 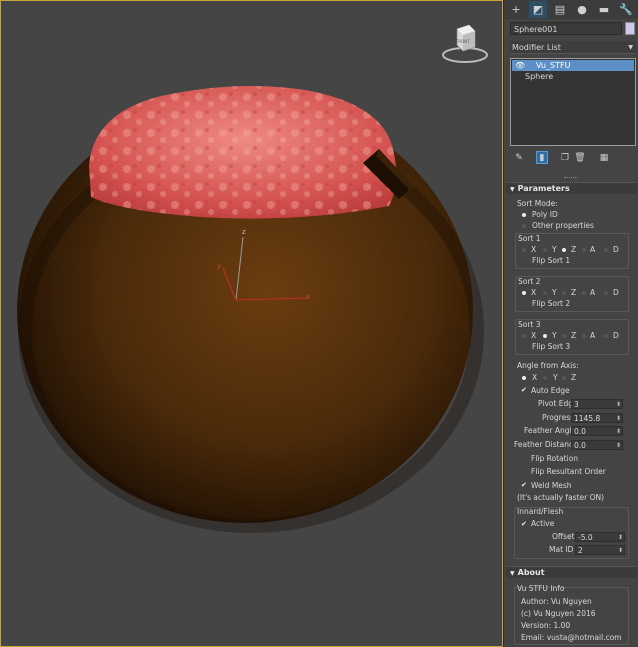 What do you see at coordinates (548, 365) in the screenshot?
I see `angle-from-axis-label: Angle from Axis:` at bounding box center [548, 365].